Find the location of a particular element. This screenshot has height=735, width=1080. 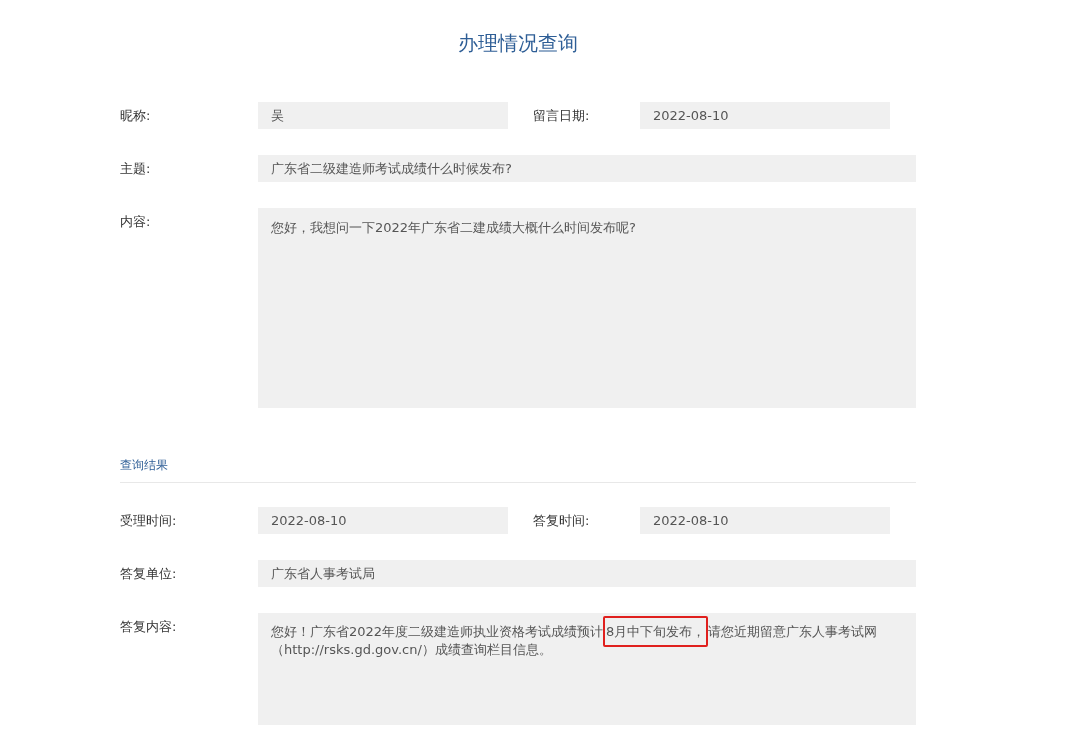

field-label: 留言日期: is located at coordinates (561, 116).